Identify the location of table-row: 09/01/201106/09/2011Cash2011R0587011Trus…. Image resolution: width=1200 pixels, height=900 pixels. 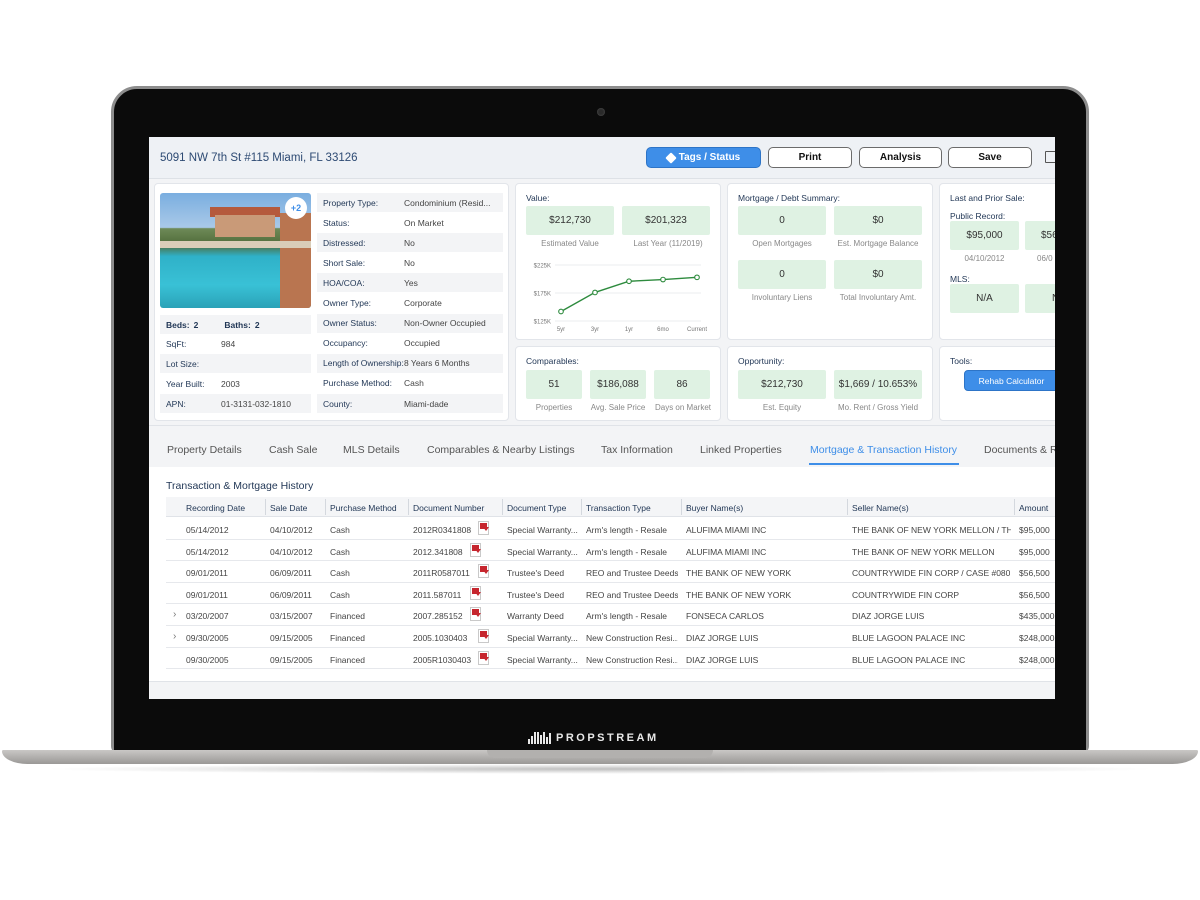
(610, 572).